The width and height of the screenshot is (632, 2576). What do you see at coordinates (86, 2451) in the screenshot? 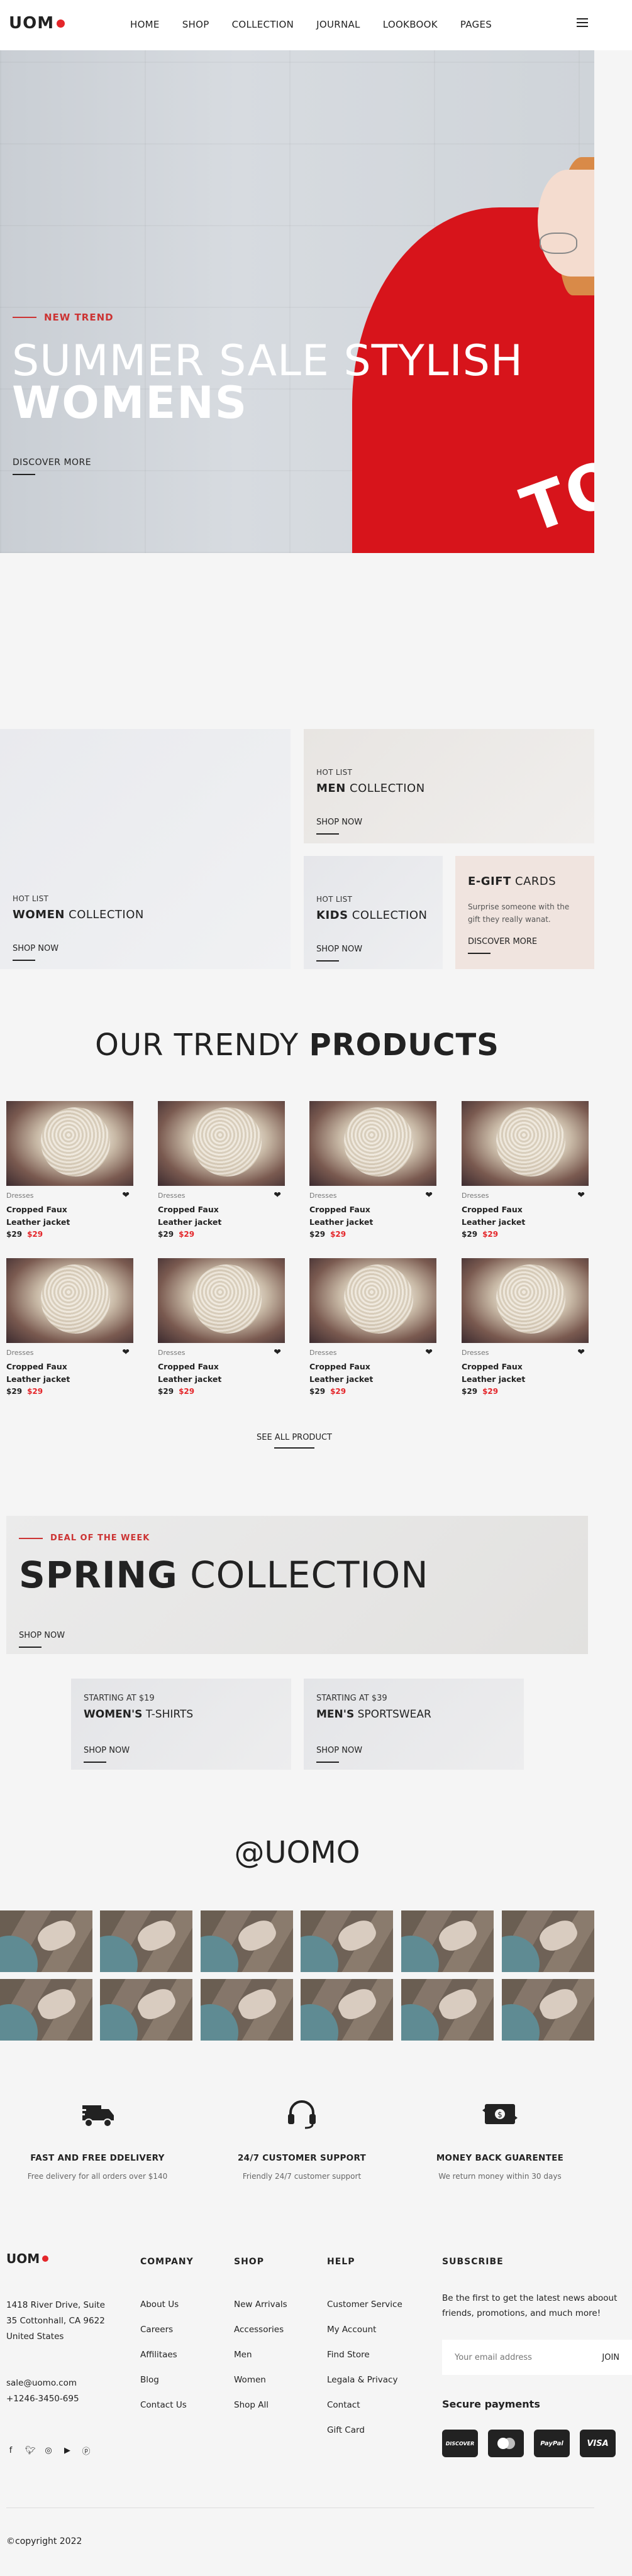
I see `pinterest-icon: ⓟ` at bounding box center [86, 2451].